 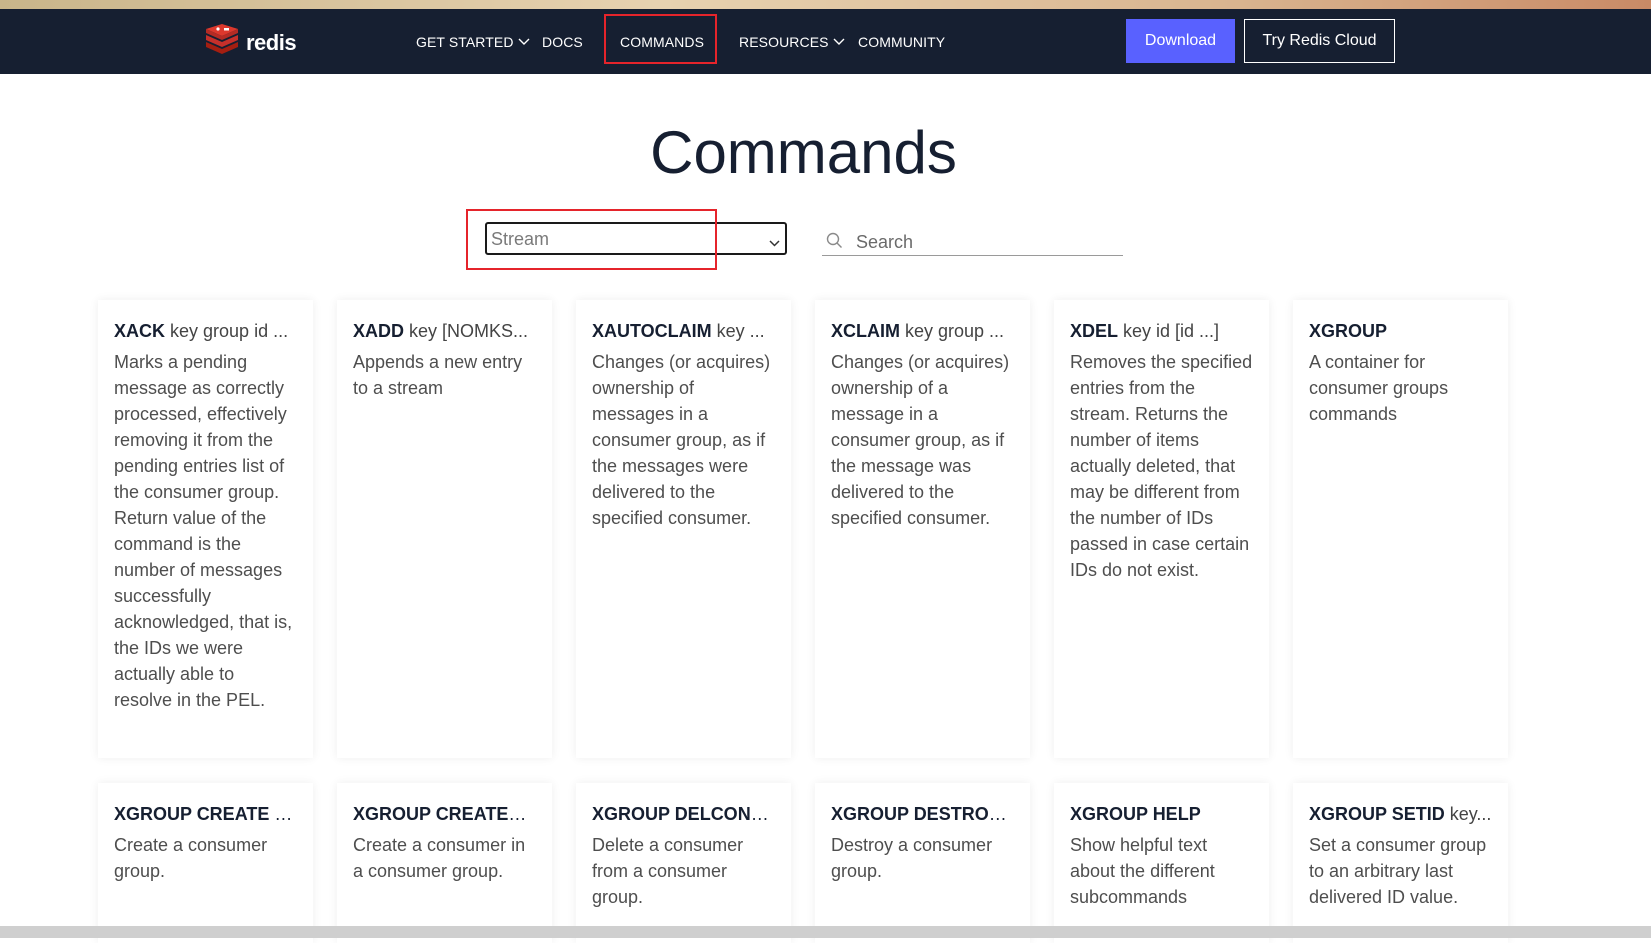 I want to click on card-description: Create a consumer group., so click(x=191, y=858).